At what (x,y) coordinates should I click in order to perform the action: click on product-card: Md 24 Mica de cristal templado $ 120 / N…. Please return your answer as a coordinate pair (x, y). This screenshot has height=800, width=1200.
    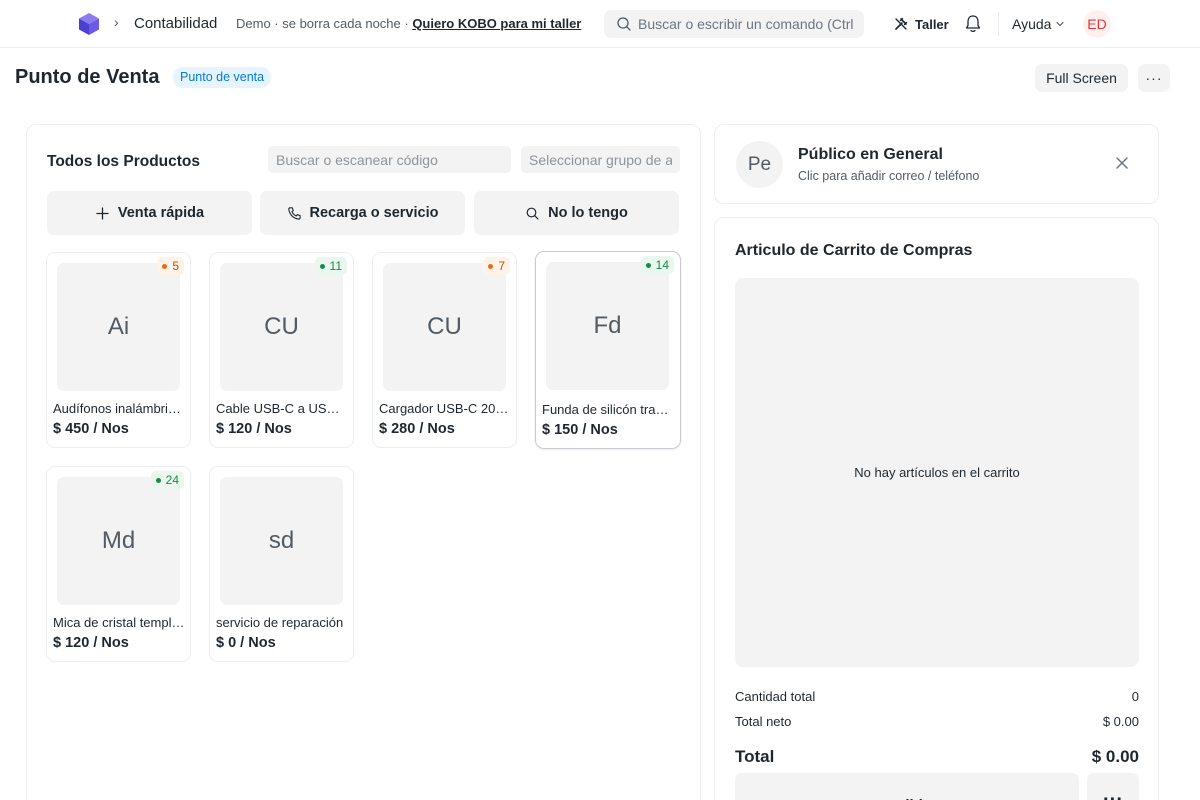
    Looking at the image, I should click on (118, 564).